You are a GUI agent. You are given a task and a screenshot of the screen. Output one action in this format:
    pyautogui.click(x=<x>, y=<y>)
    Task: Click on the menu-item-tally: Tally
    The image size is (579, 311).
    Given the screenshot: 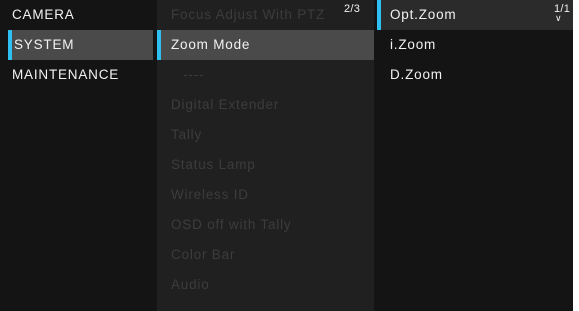 What is the action you would take?
    pyautogui.click(x=265, y=135)
    